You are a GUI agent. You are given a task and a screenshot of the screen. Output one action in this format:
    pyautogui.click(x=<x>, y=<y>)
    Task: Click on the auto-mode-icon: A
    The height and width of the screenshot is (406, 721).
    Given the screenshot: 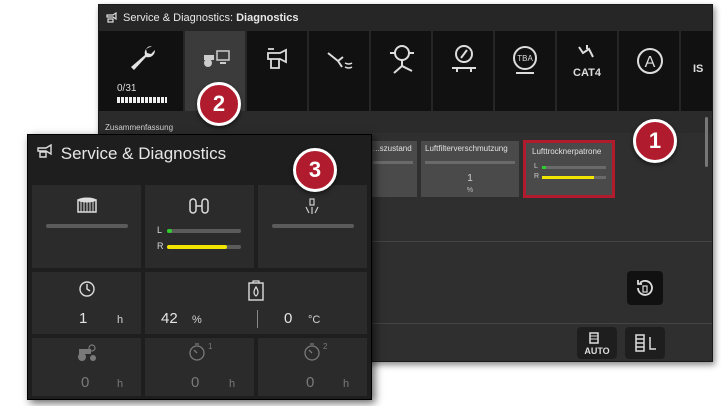 What is the action you would take?
    pyautogui.click(x=650, y=61)
    